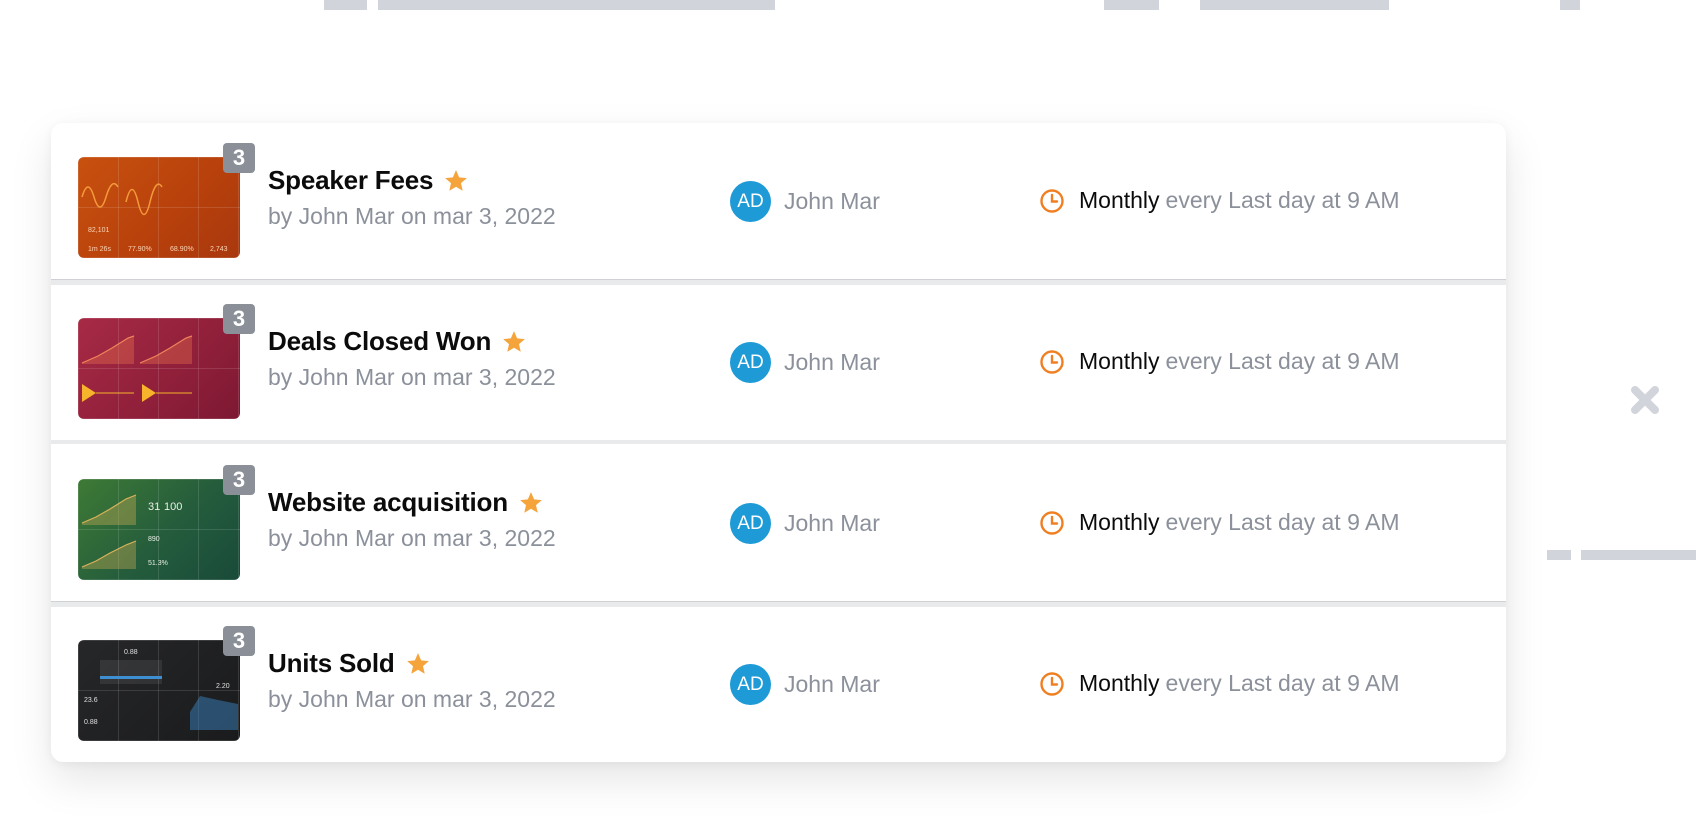 This screenshot has width=1696, height=823. Describe the element at coordinates (388, 502) in the screenshot. I see `report-title: Website acquisition` at that location.